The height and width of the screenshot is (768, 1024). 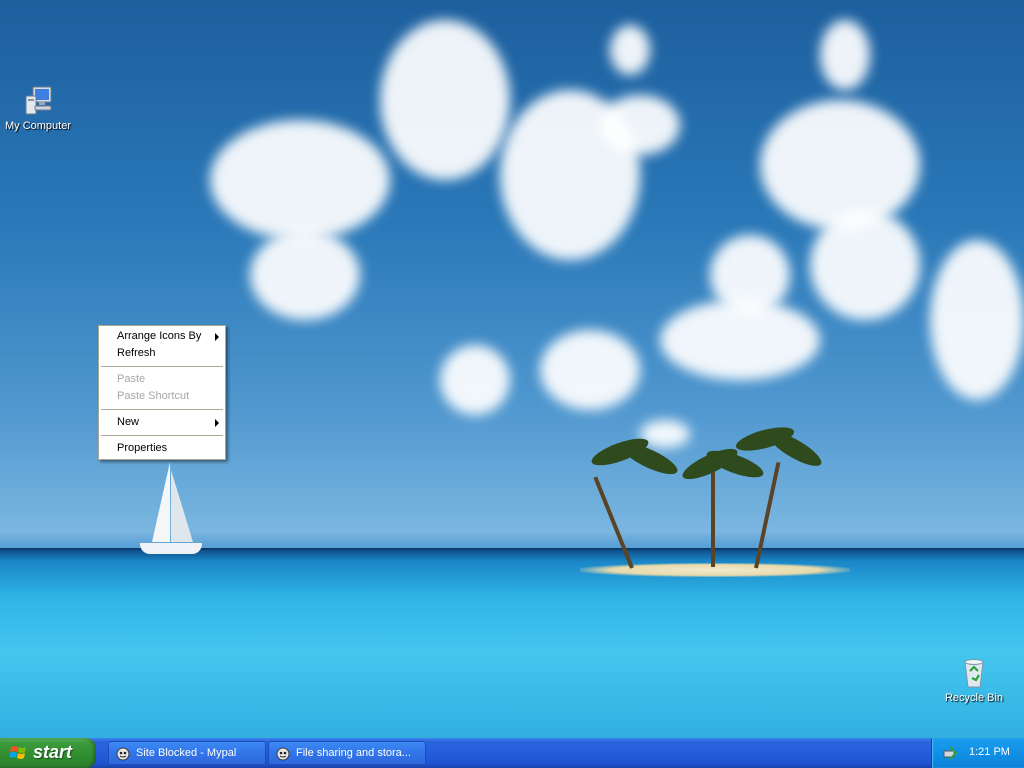 I want to click on taskbar-button-label: Site Blocked - Mypal, so click(x=186, y=753).